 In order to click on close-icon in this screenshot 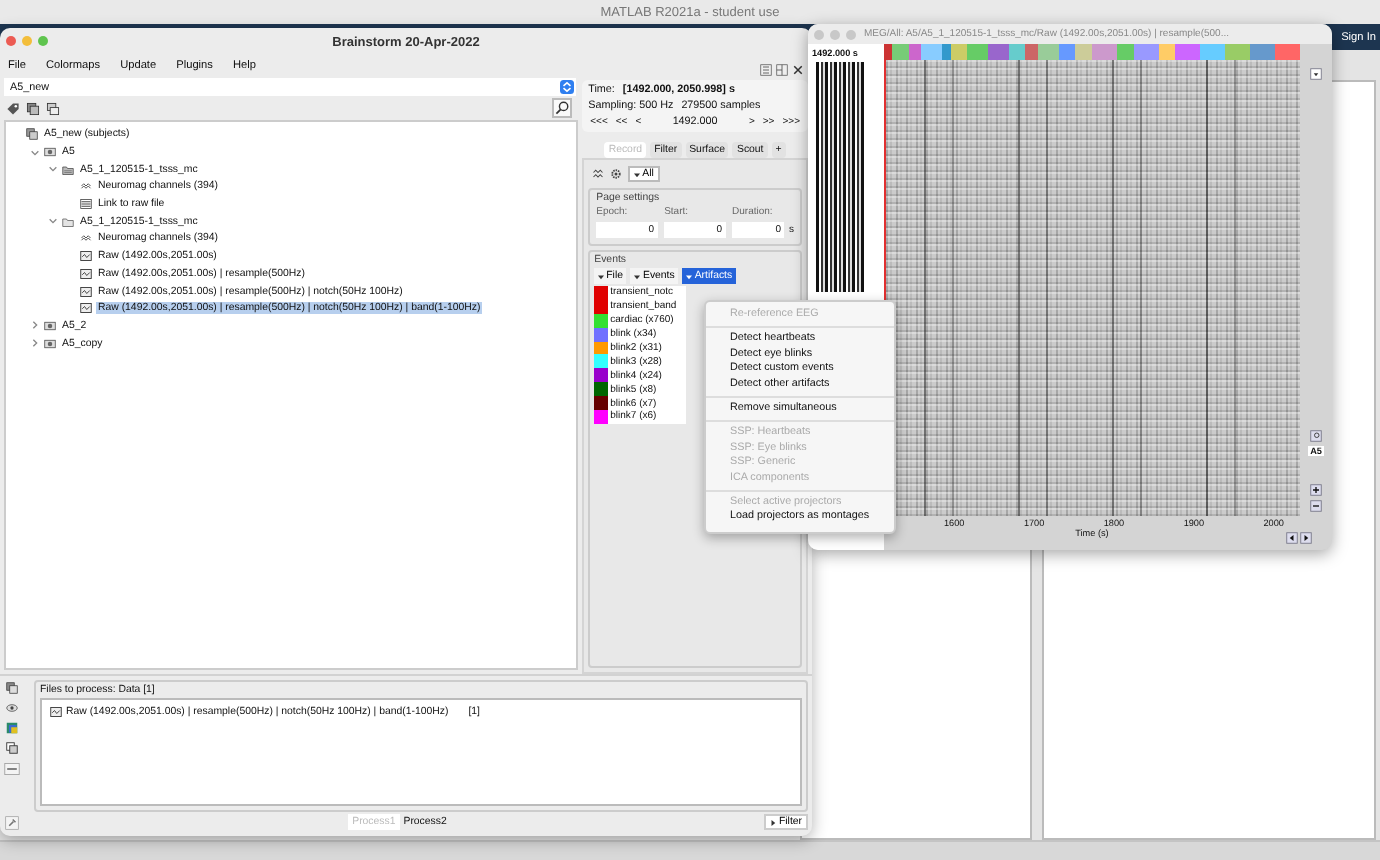, I will do `click(798, 70)`.